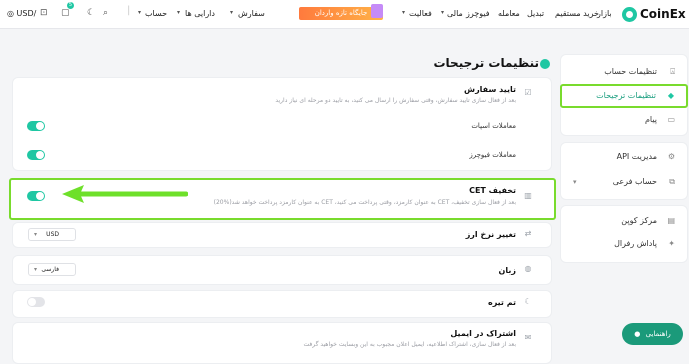 This screenshot has width=689, height=364. I want to click on sidebar-group-rewards: مرکز کوپن ▤ پاداش رفرال ✦, so click(624, 234).